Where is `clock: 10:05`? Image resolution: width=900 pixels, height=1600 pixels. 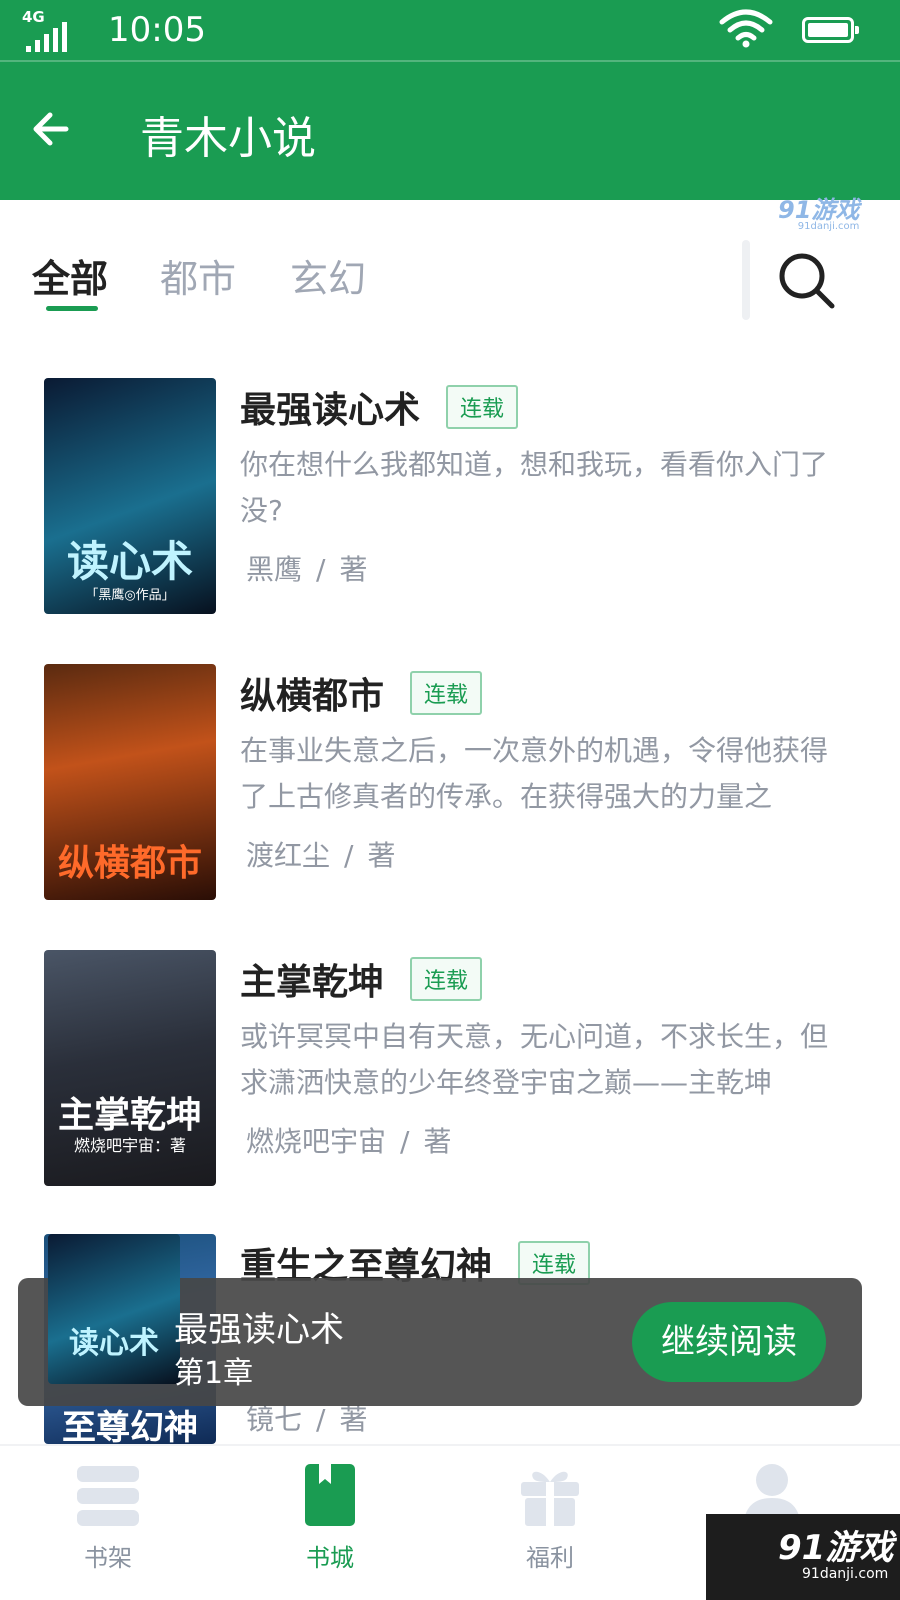
clock: 10:05 is located at coordinates (157, 30).